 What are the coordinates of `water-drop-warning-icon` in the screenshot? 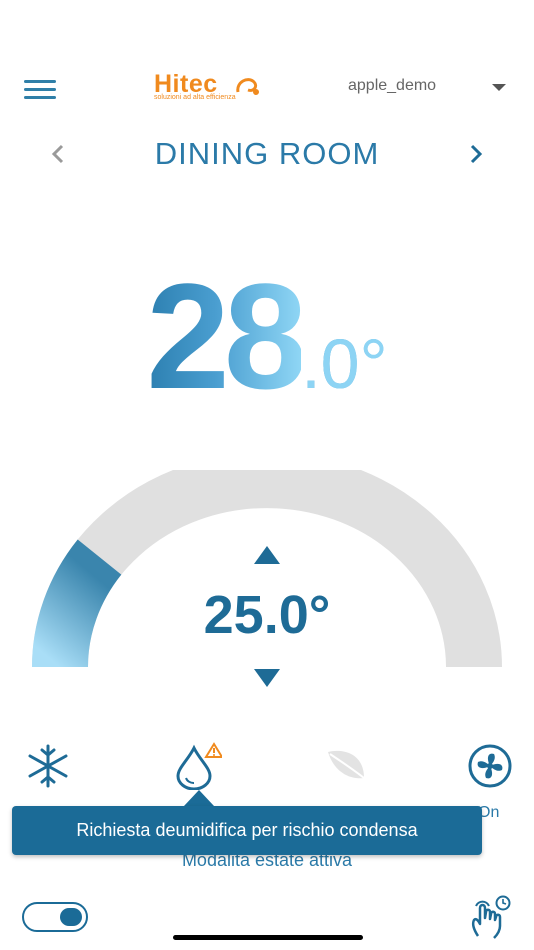 It's located at (196, 766).